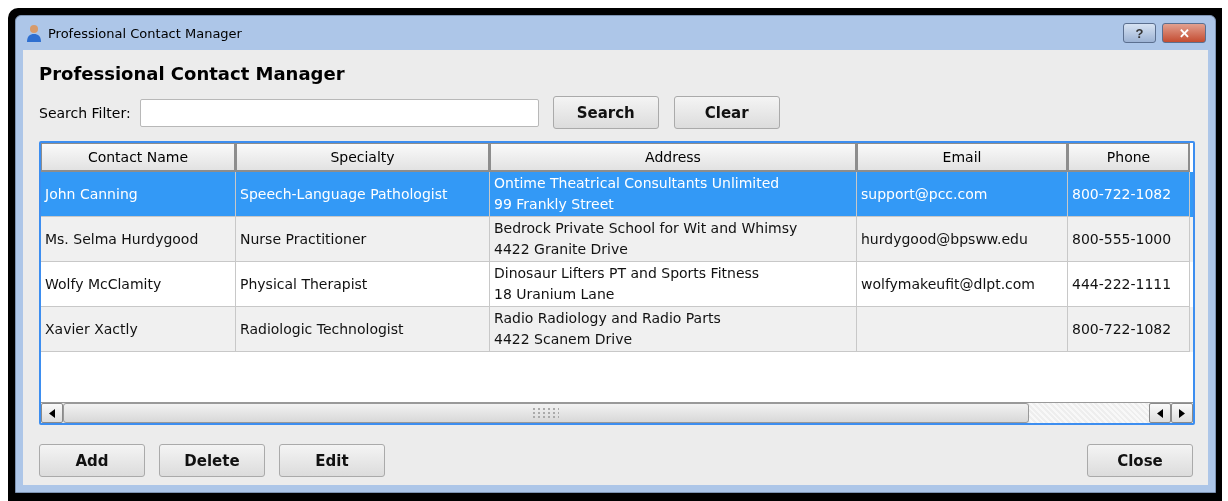 This screenshot has width=1228, height=501. Describe the element at coordinates (304, 284) in the screenshot. I see `table-cell-text: Physical Therapist` at that location.